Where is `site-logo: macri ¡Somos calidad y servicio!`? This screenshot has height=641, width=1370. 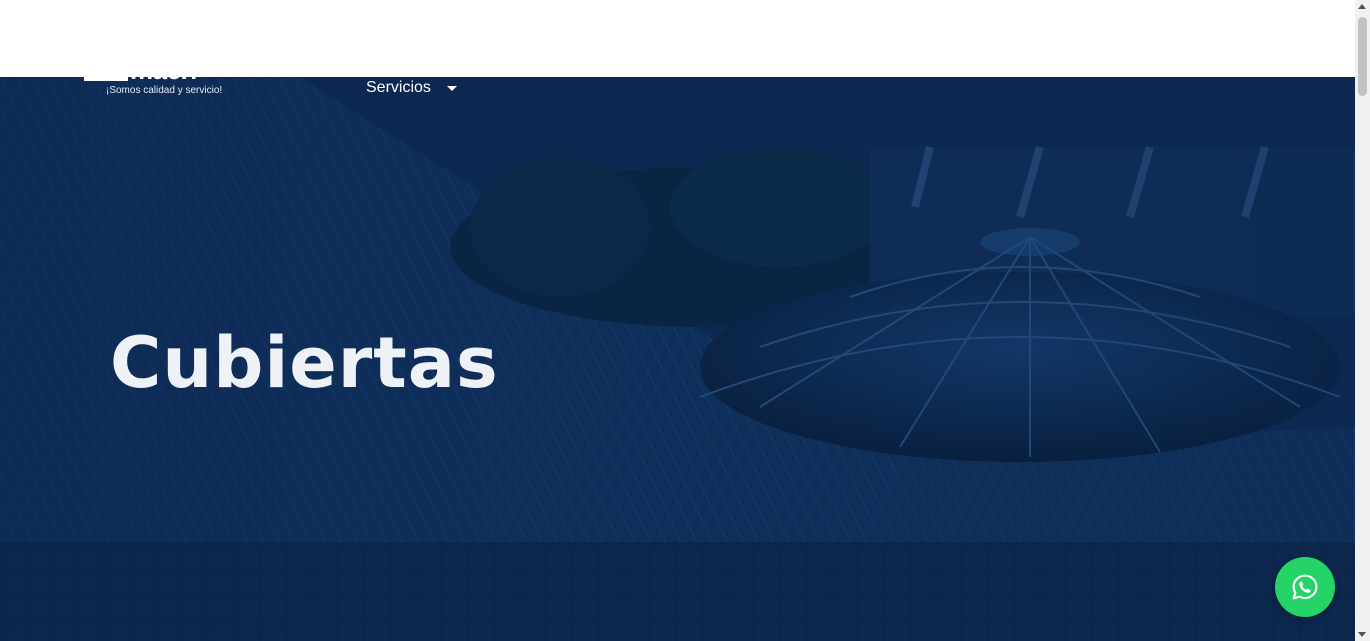 site-logo: macri ¡Somos calidad y servicio! is located at coordinates (159, 88).